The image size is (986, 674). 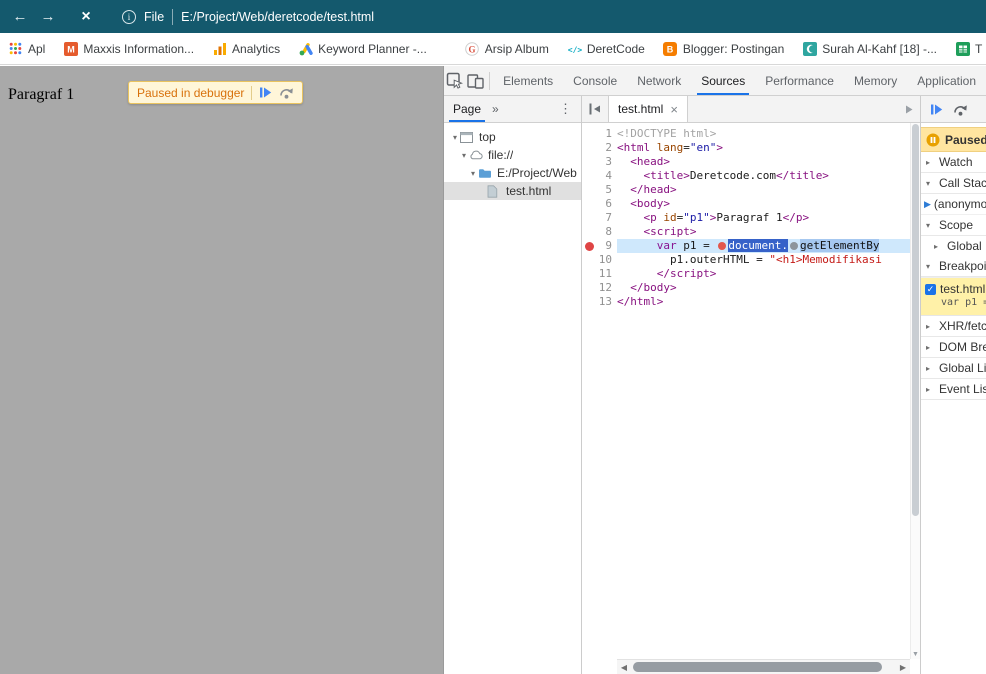 I want to click on tab-performance: Performance, so click(x=799, y=80).